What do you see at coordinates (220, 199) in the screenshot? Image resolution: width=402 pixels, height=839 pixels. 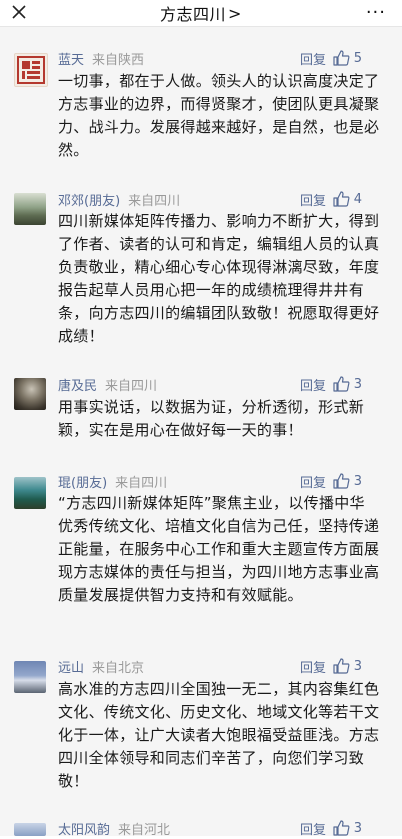 I see `comment-header: 邓郊(朋友) 来自四川 回复 4` at bounding box center [220, 199].